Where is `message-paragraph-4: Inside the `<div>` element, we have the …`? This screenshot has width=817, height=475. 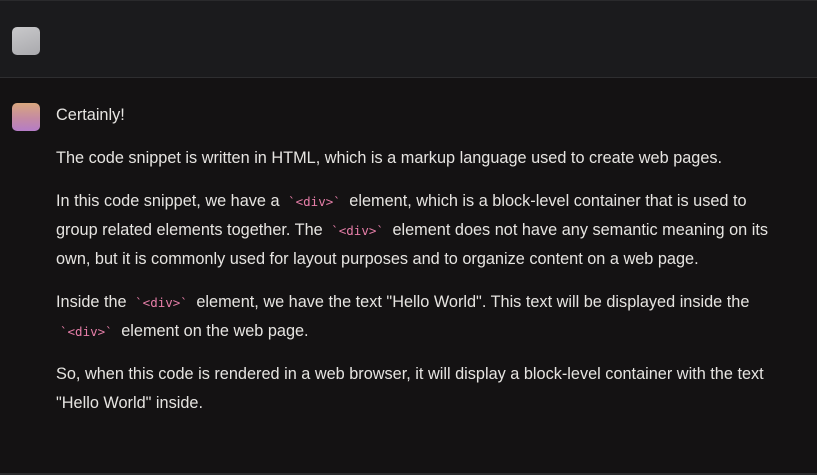 message-paragraph-4: Inside the `<div>` element, we have the … is located at coordinates (418, 317).